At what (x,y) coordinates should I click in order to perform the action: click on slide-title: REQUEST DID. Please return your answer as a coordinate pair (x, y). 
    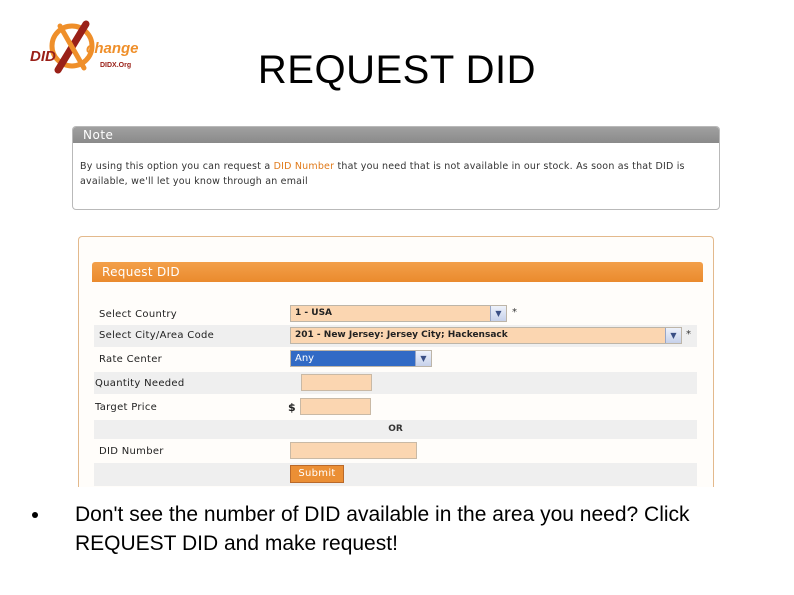
    Looking at the image, I should click on (397, 70).